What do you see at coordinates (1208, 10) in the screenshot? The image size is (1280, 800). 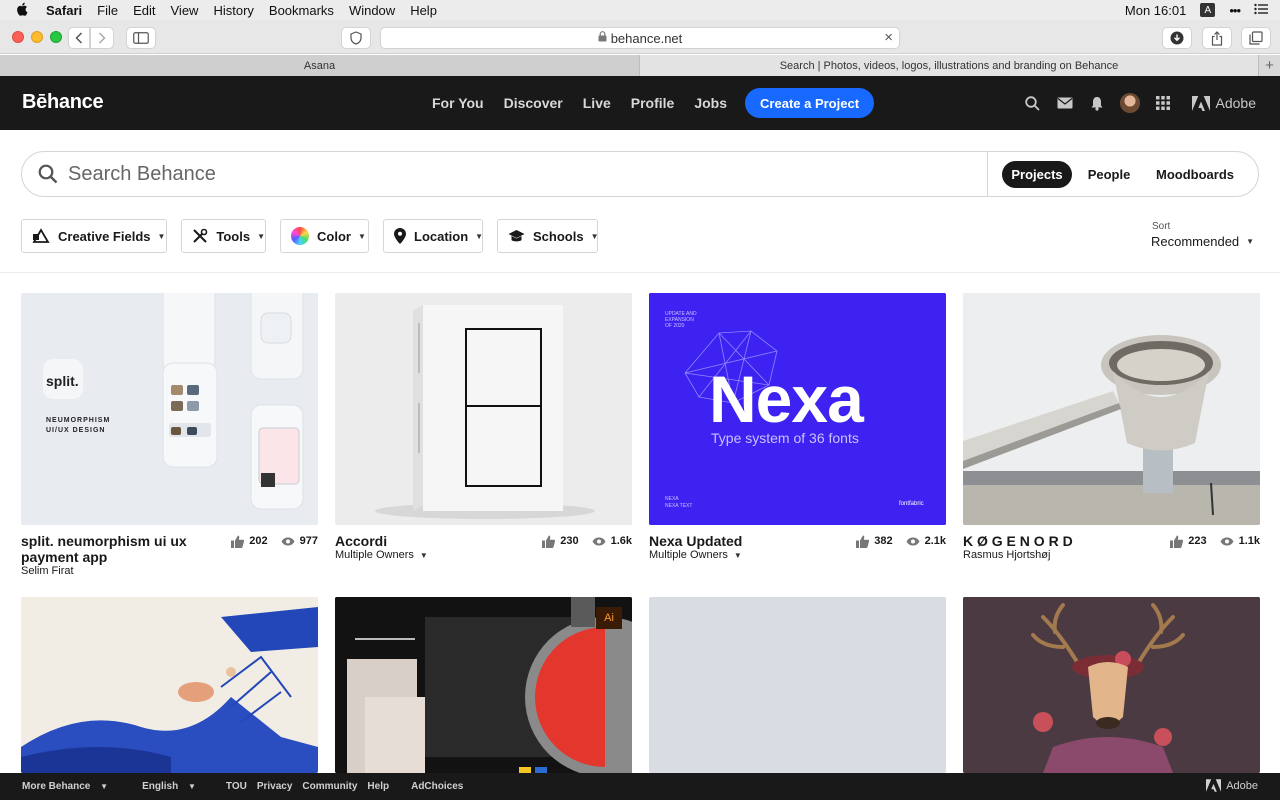 I see `input-source-badge: A` at bounding box center [1208, 10].